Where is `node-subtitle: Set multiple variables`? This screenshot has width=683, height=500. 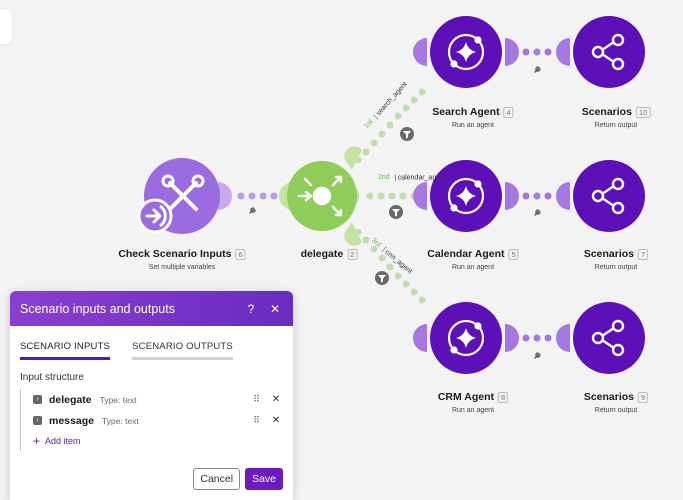
node-subtitle: Set multiple variables is located at coordinates (182, 267).